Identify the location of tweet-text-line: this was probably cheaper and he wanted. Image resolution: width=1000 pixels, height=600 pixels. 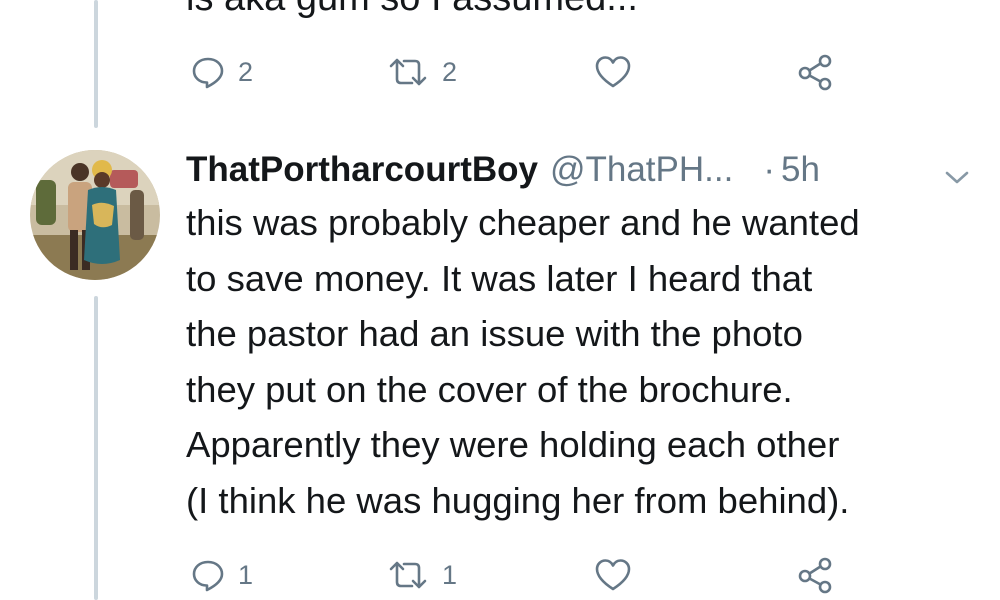
(523, 222).